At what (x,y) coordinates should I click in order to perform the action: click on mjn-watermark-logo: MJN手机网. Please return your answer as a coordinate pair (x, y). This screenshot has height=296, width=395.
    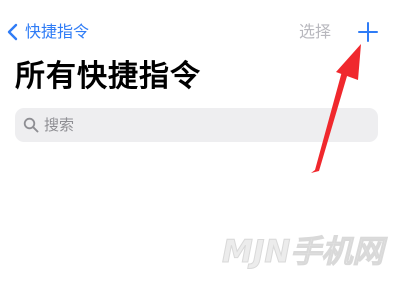
    Looking at the image, I should click on (305, 252).